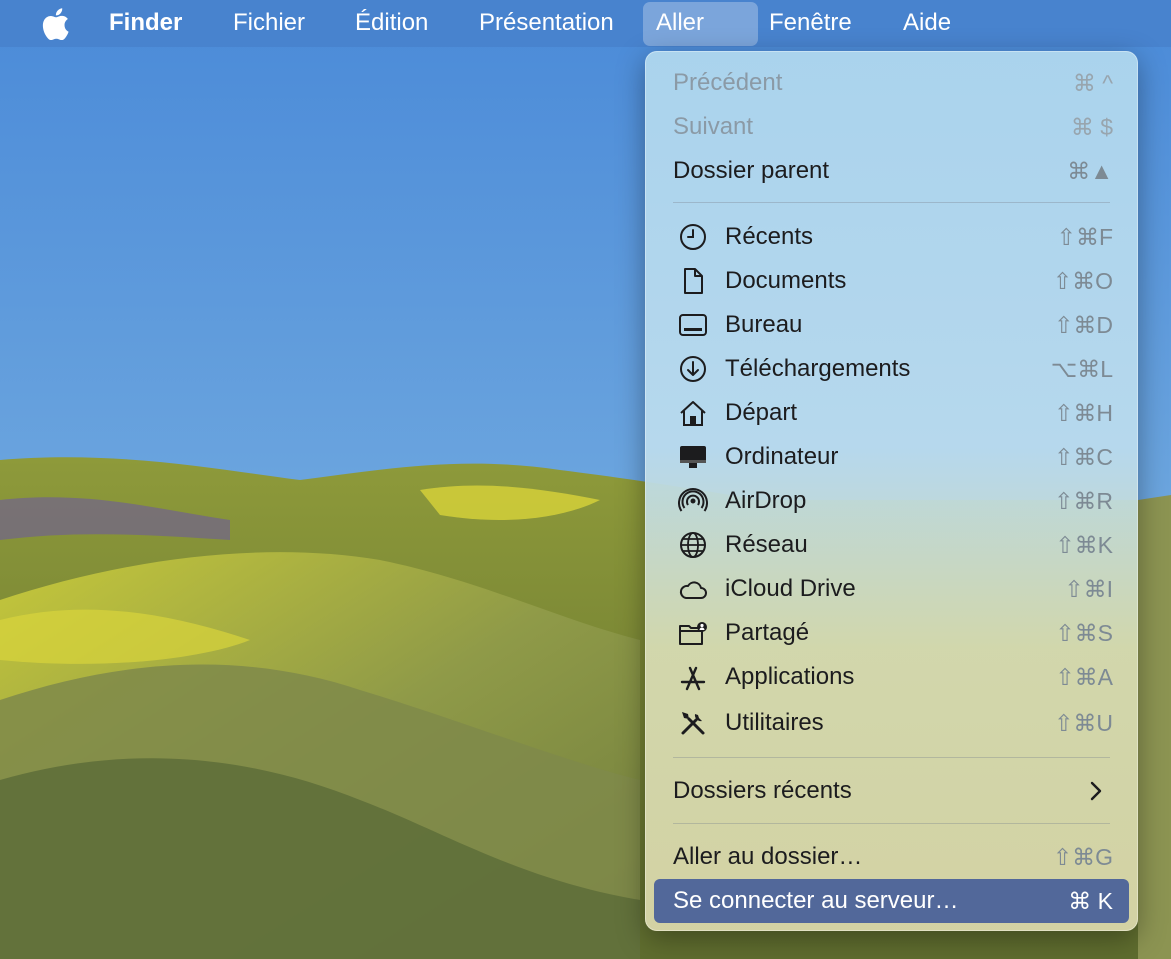 The height and width of the screenshot is (959, 1171). What do you see at coordinates (891, 237) in the screenshot?
I see `menu-item-recents: Récents ⇧⌘F` at bounding box center [891, 237].